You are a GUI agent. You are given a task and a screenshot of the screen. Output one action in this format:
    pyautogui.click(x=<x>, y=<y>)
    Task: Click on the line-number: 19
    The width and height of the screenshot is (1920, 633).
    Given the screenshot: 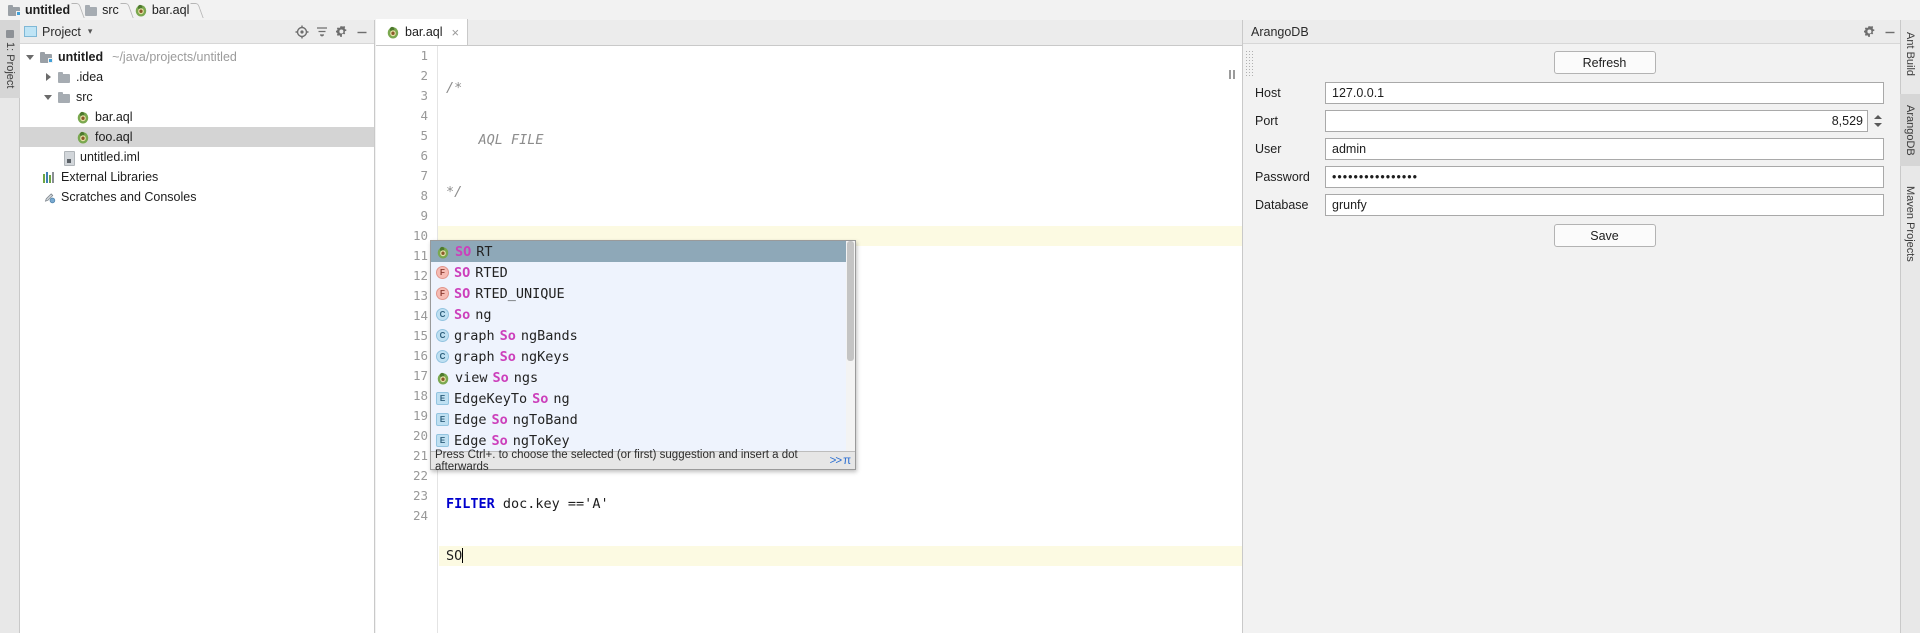 What is the action you would take?
    pyautogui.click(x=420, y=415)
    